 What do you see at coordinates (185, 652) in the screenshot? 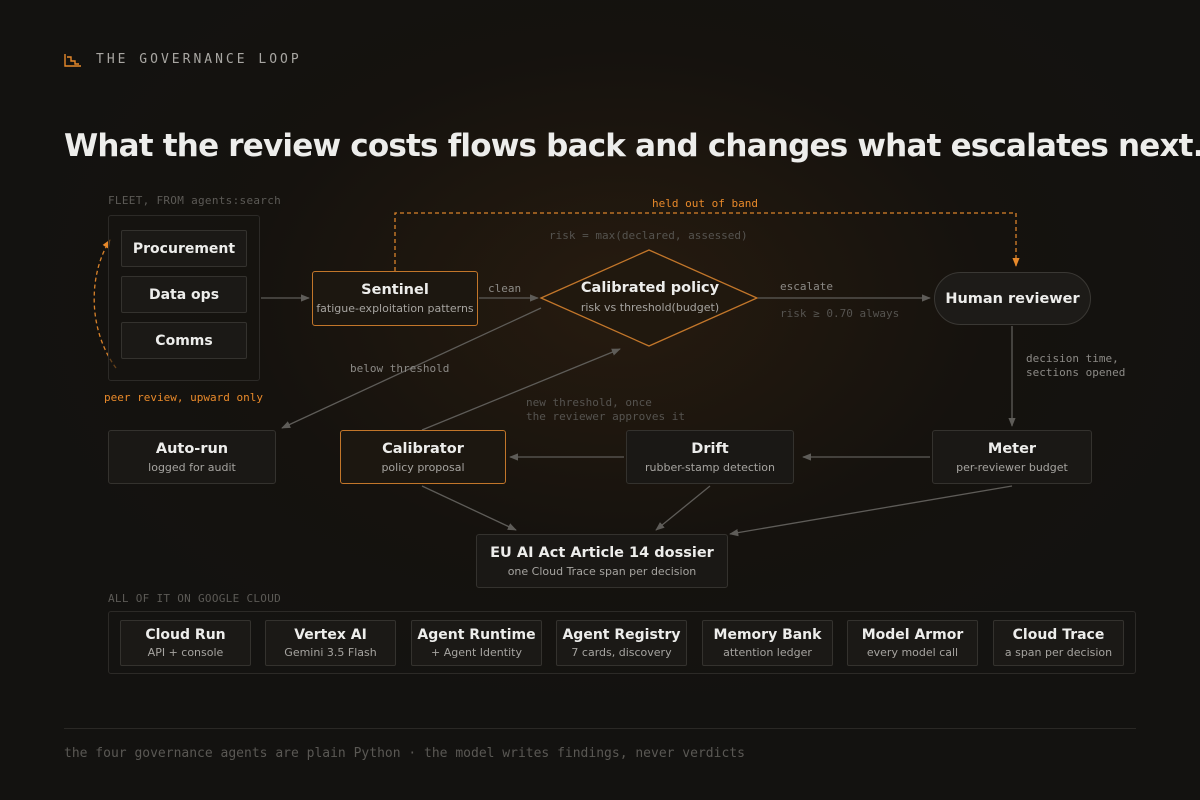
I see `service-subtitle: API + console` at bounding box center [185, 652].